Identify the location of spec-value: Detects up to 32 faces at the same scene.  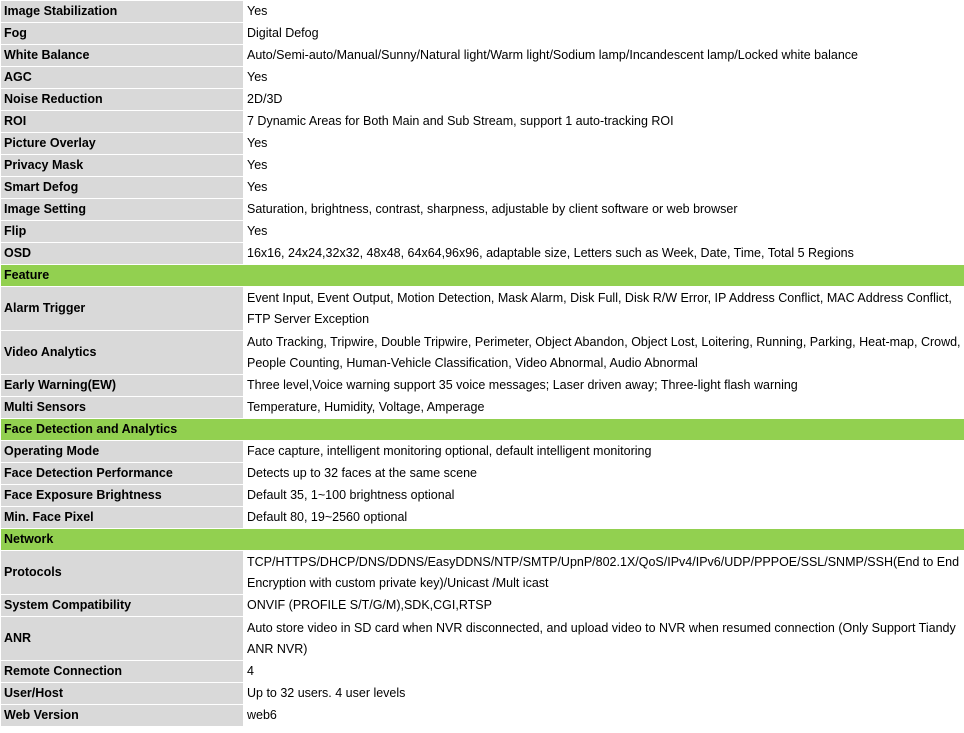
(603, 473).